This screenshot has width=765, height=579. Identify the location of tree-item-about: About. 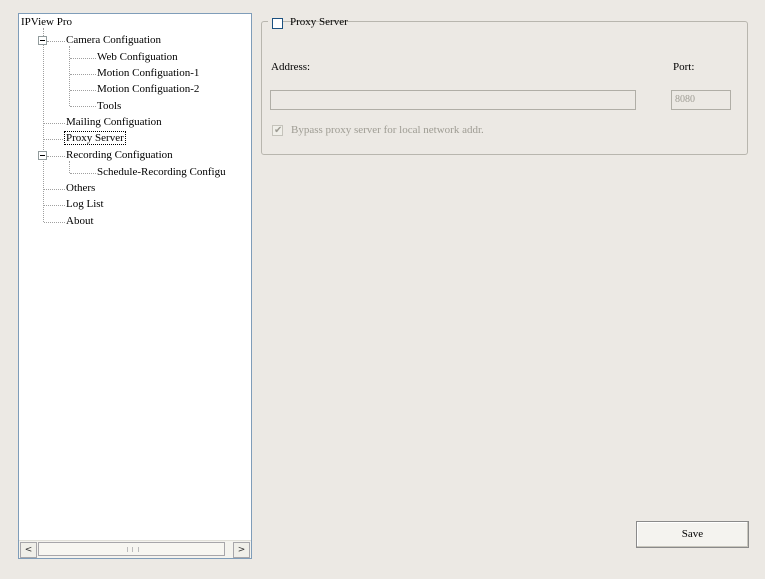
(80, 221).